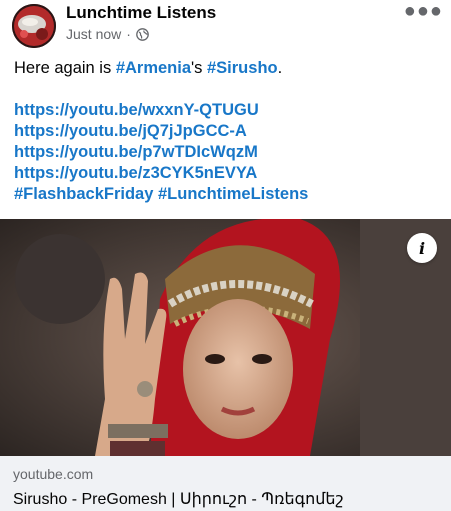 The height and width of the screenshot is (511, 451). I want to click on post-timestamp: Just now, so click(93, 34).